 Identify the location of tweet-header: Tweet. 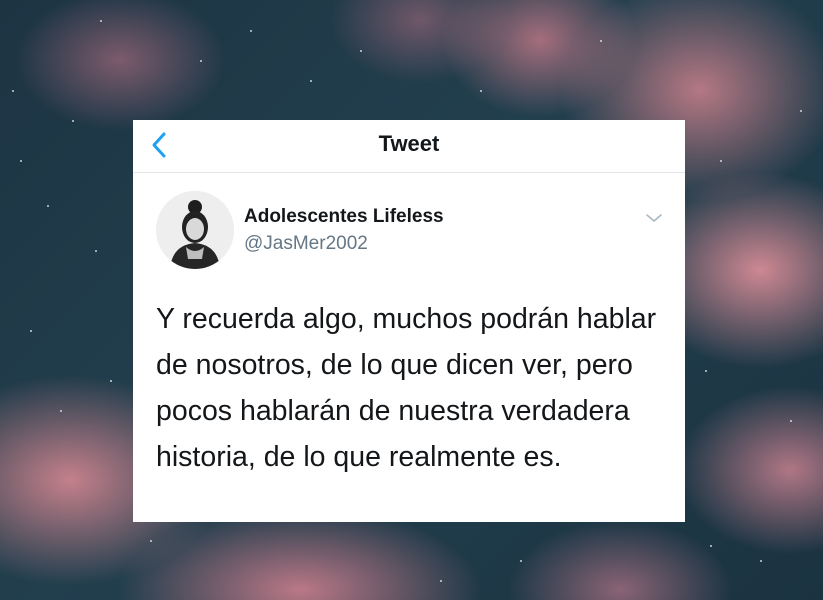
(409, 146).